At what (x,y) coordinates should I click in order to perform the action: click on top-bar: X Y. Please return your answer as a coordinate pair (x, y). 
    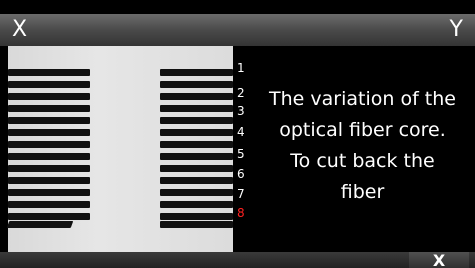
    Looking at the image, I should click on (237, 30).